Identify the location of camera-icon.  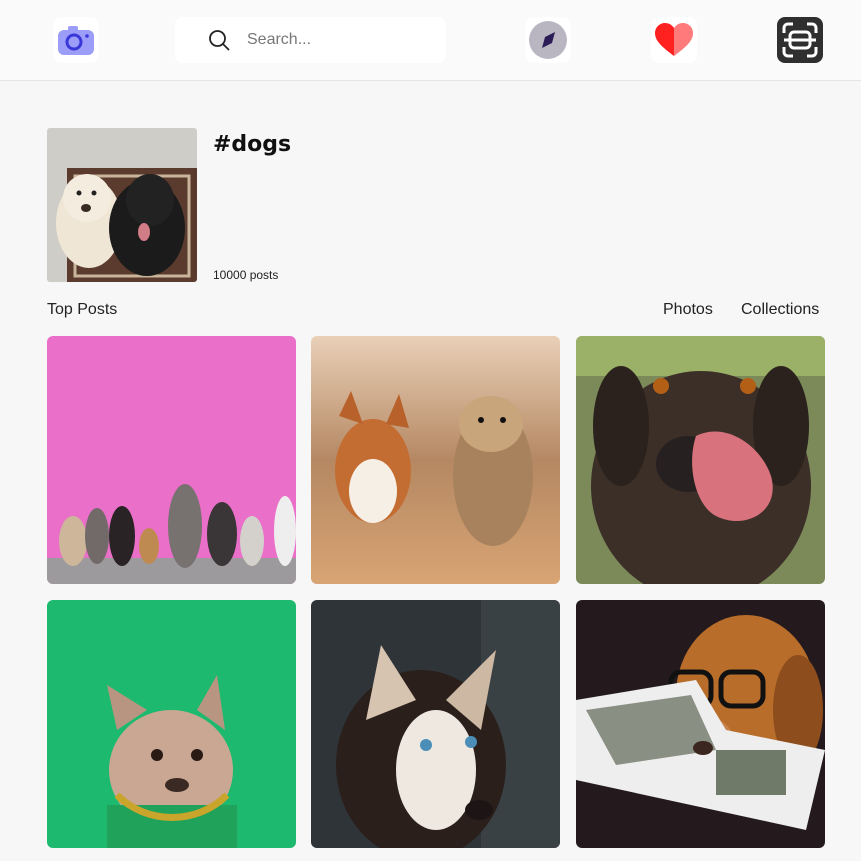
(76, 40).